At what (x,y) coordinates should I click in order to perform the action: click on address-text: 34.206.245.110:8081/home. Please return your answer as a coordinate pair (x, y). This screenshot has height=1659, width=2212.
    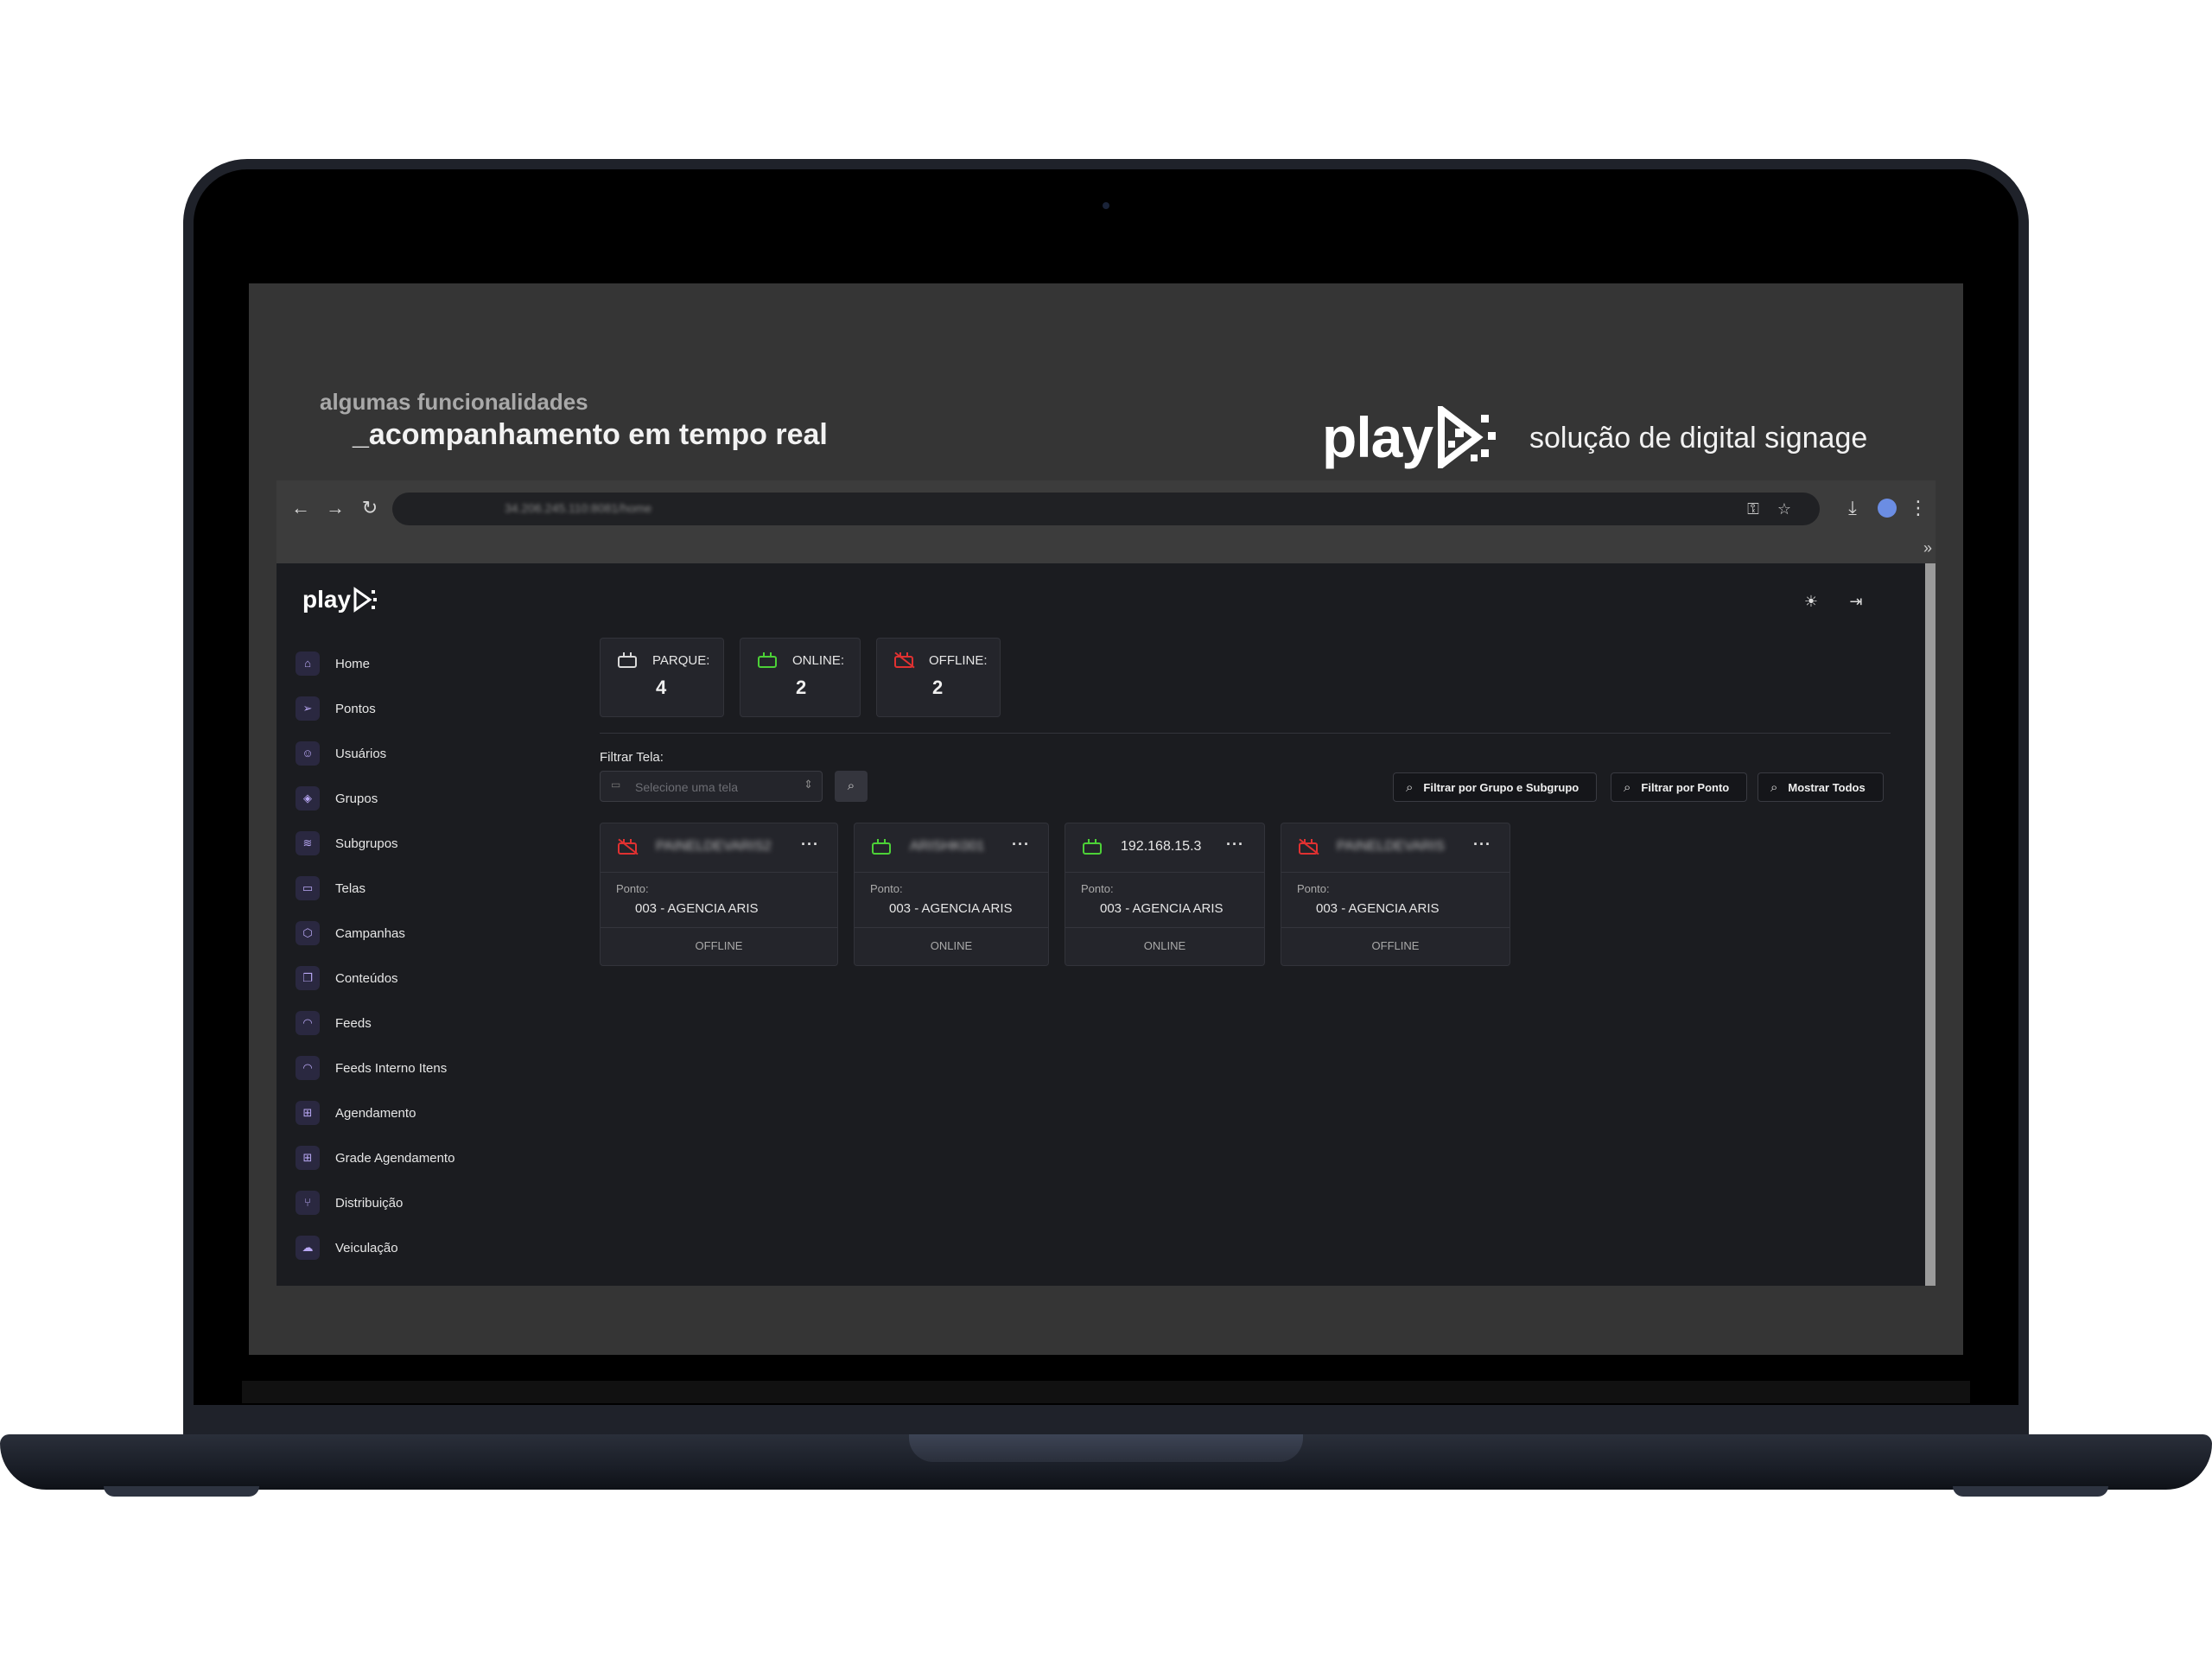
    Looking at the image, I should click on (578, 508).